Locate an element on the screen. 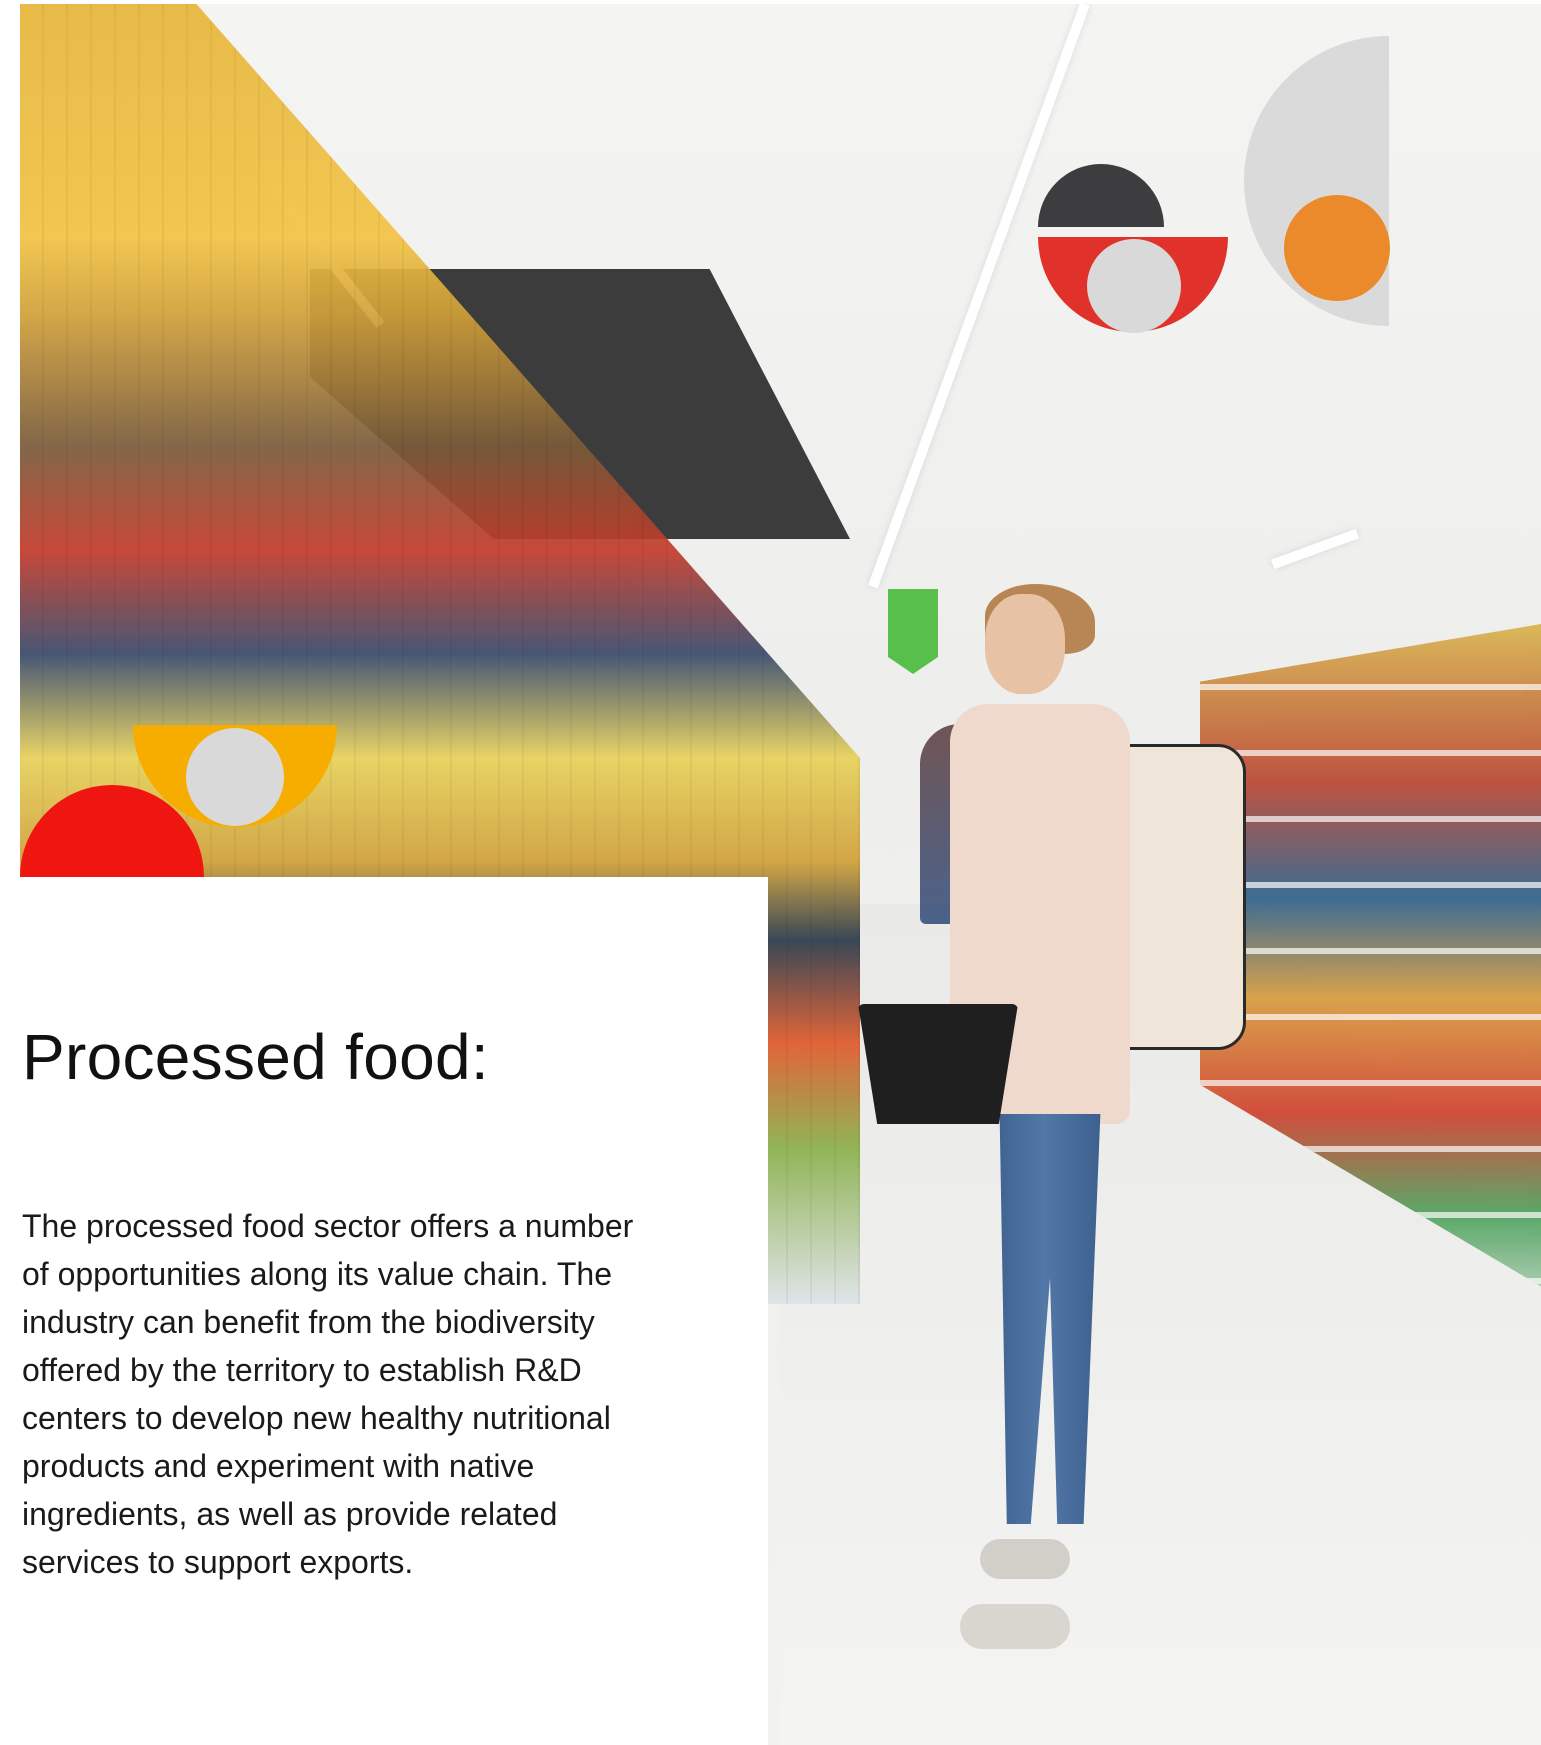  shopping-basket is located at coordinates (938, 1064).